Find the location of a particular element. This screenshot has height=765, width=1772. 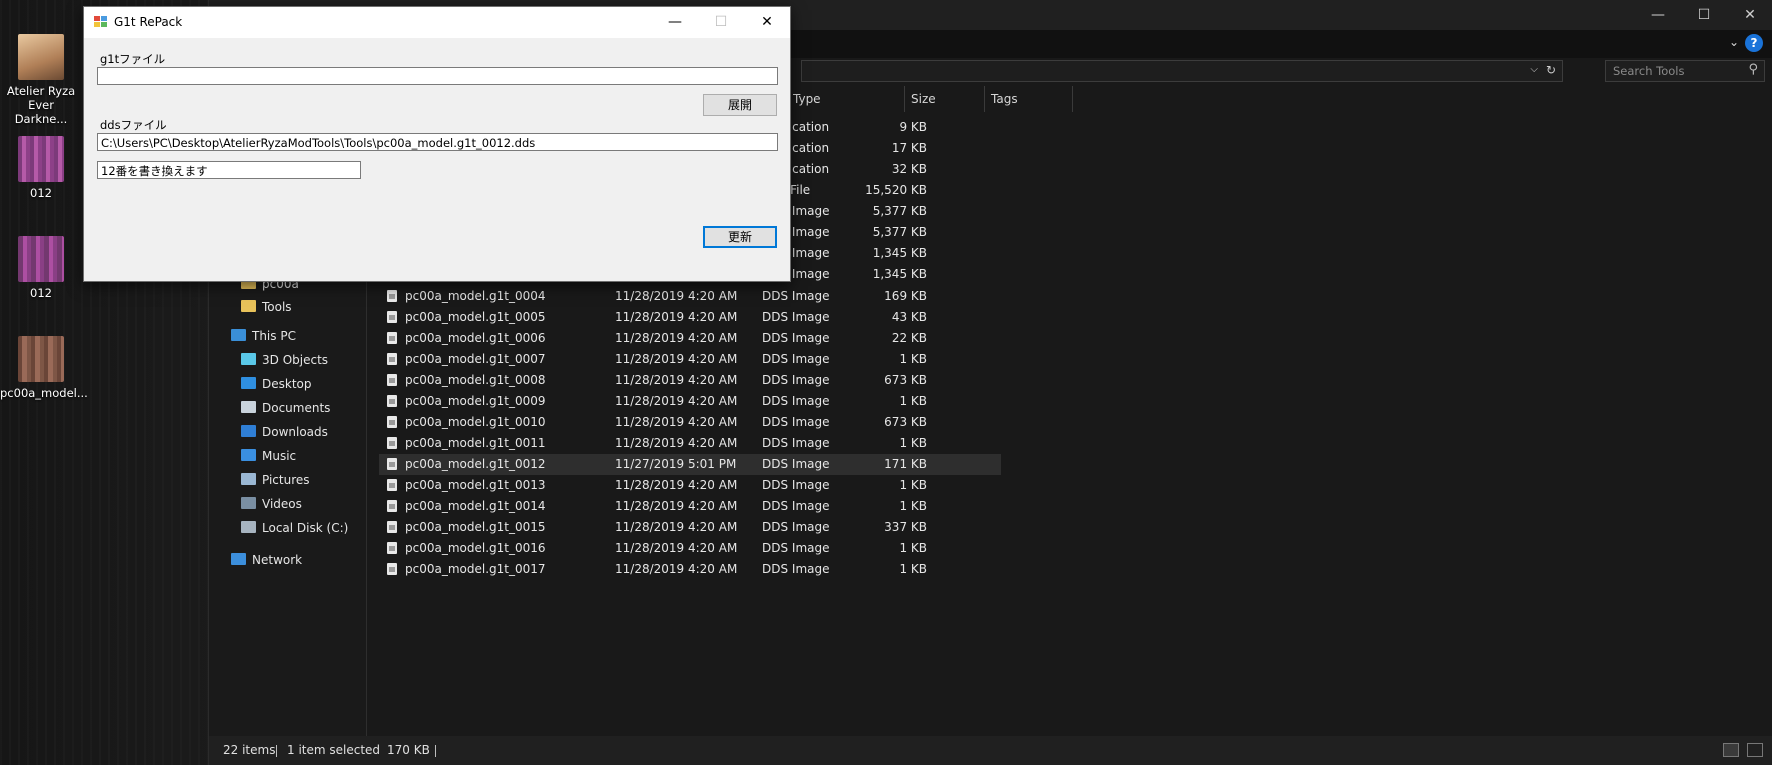

file-size: 43 KB is located at coordinates (909, 317).